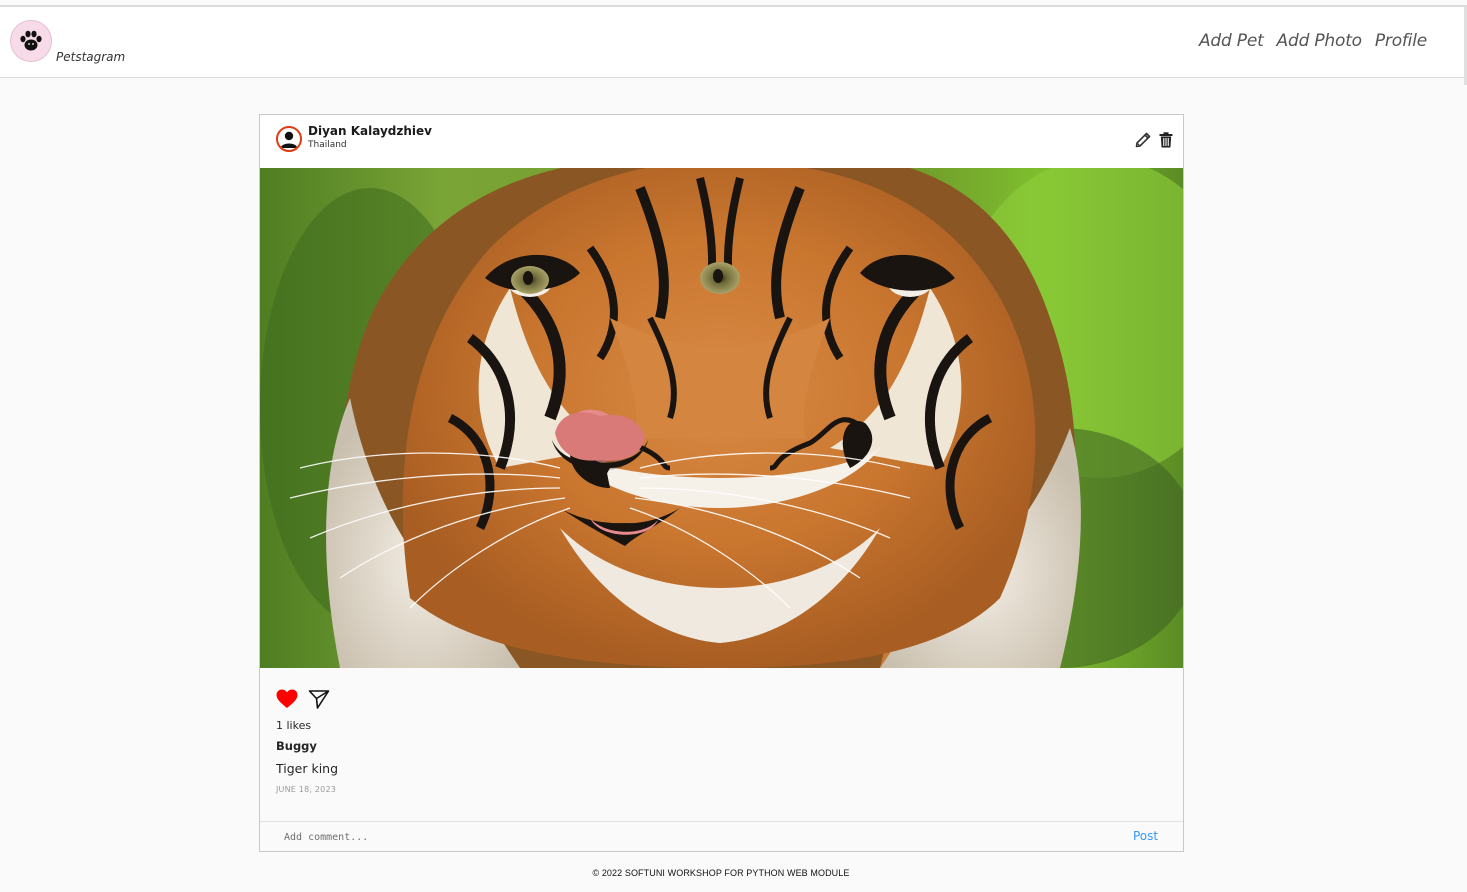 This screenshot has height=892, width=1467. Describe the element at coordinates (1401, 41) in the screenshot. I see `nav-profile: Profile` at that location.